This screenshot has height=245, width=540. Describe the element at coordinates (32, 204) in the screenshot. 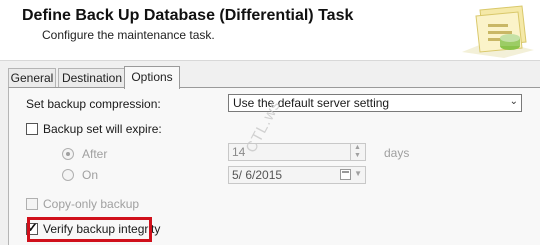

I see `copy-only-checkbox` at that location.